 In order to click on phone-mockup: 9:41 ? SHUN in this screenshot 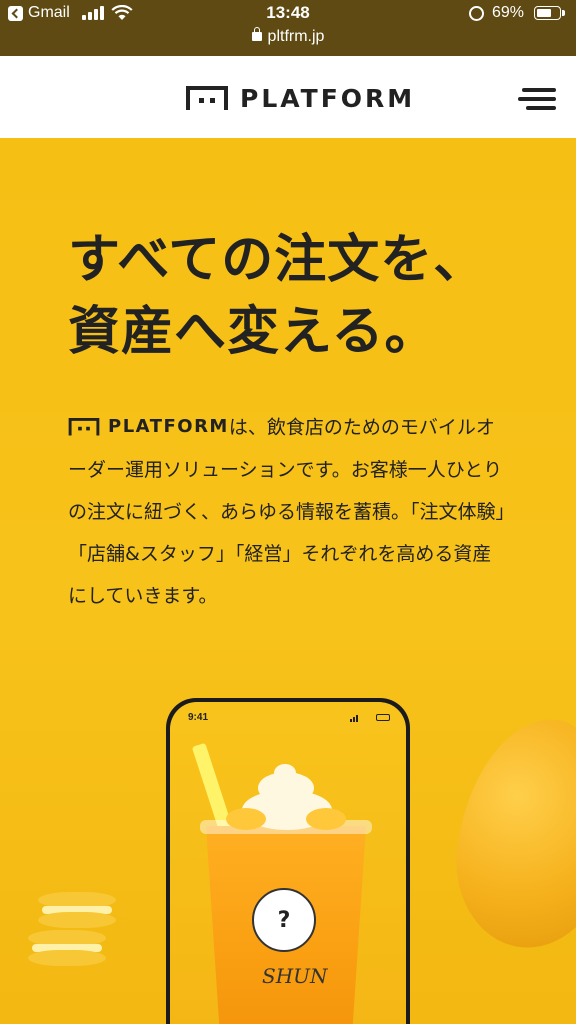, I will do `click(288, 861)`.